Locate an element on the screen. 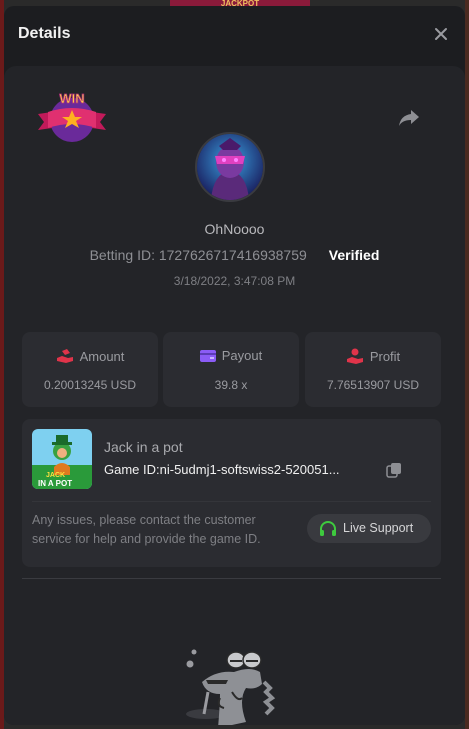  betting-id-row: Betting ID: 1727626717416938759 Verified is located at coordinates (234, 255).